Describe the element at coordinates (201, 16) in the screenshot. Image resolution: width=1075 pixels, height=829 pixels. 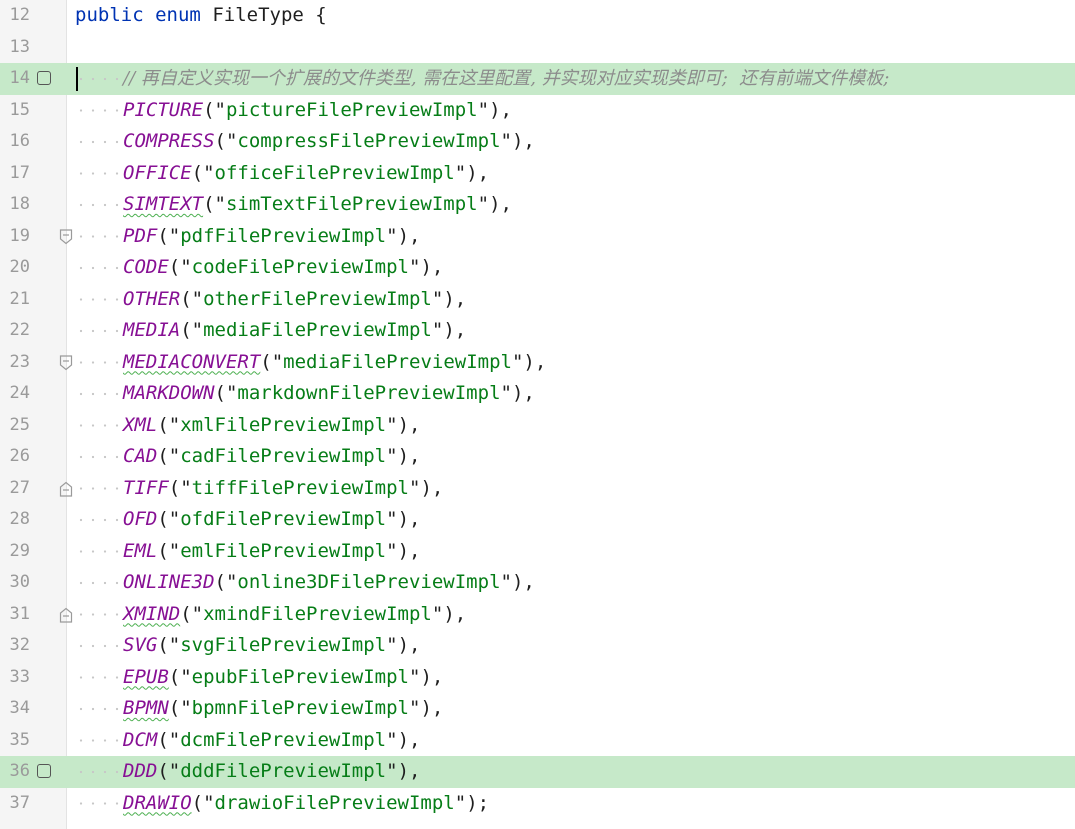
I see `code-text: public enum FileType {` at that location.